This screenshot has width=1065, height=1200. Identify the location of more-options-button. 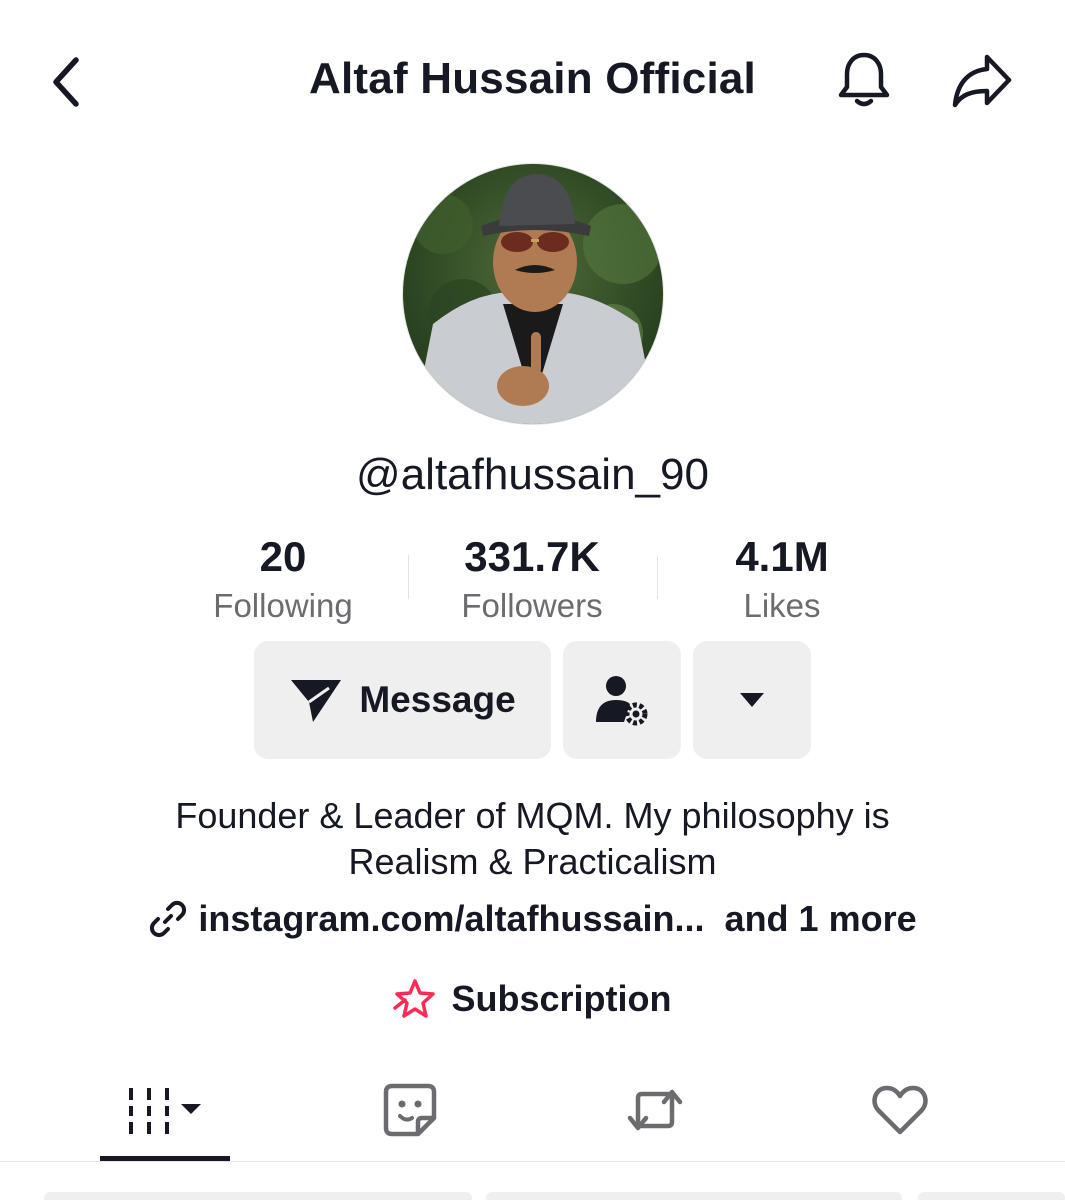
(752, 700).